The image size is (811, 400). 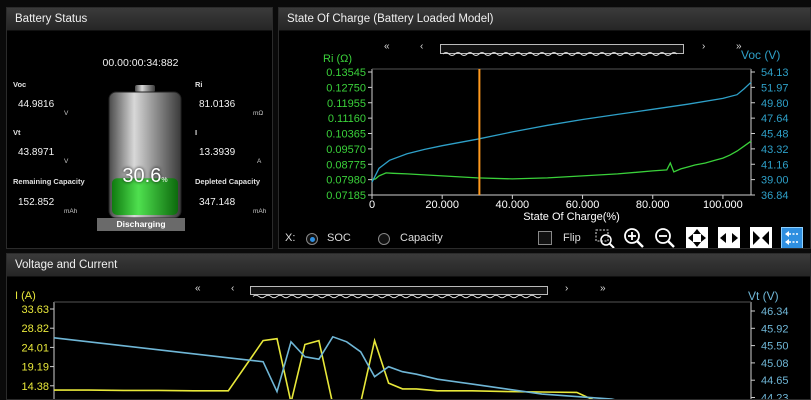 What do you see at coordinates (384, 239) in the screenshot?
I see `capacity-radio` at bounding box center [384, 239].